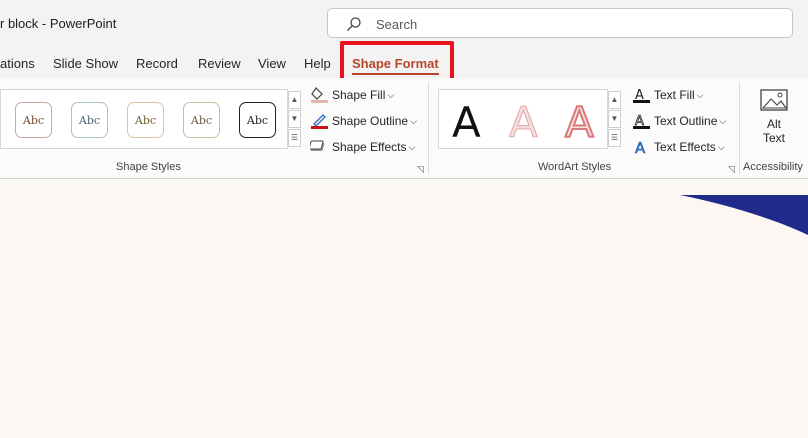 Image resolution: width=808 pixels, height=438 pixels. I want to click on gallery-more-button: ☰, so click(294, 138).